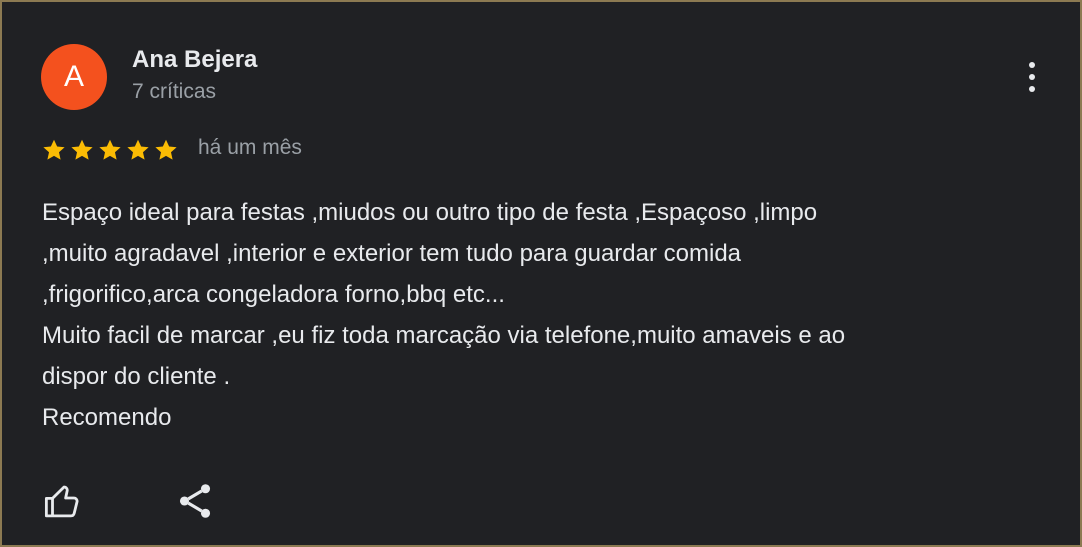 This screenshot has height=547, width=1082. I want to click on review-text-line: Recomendo, so click(107, 417).